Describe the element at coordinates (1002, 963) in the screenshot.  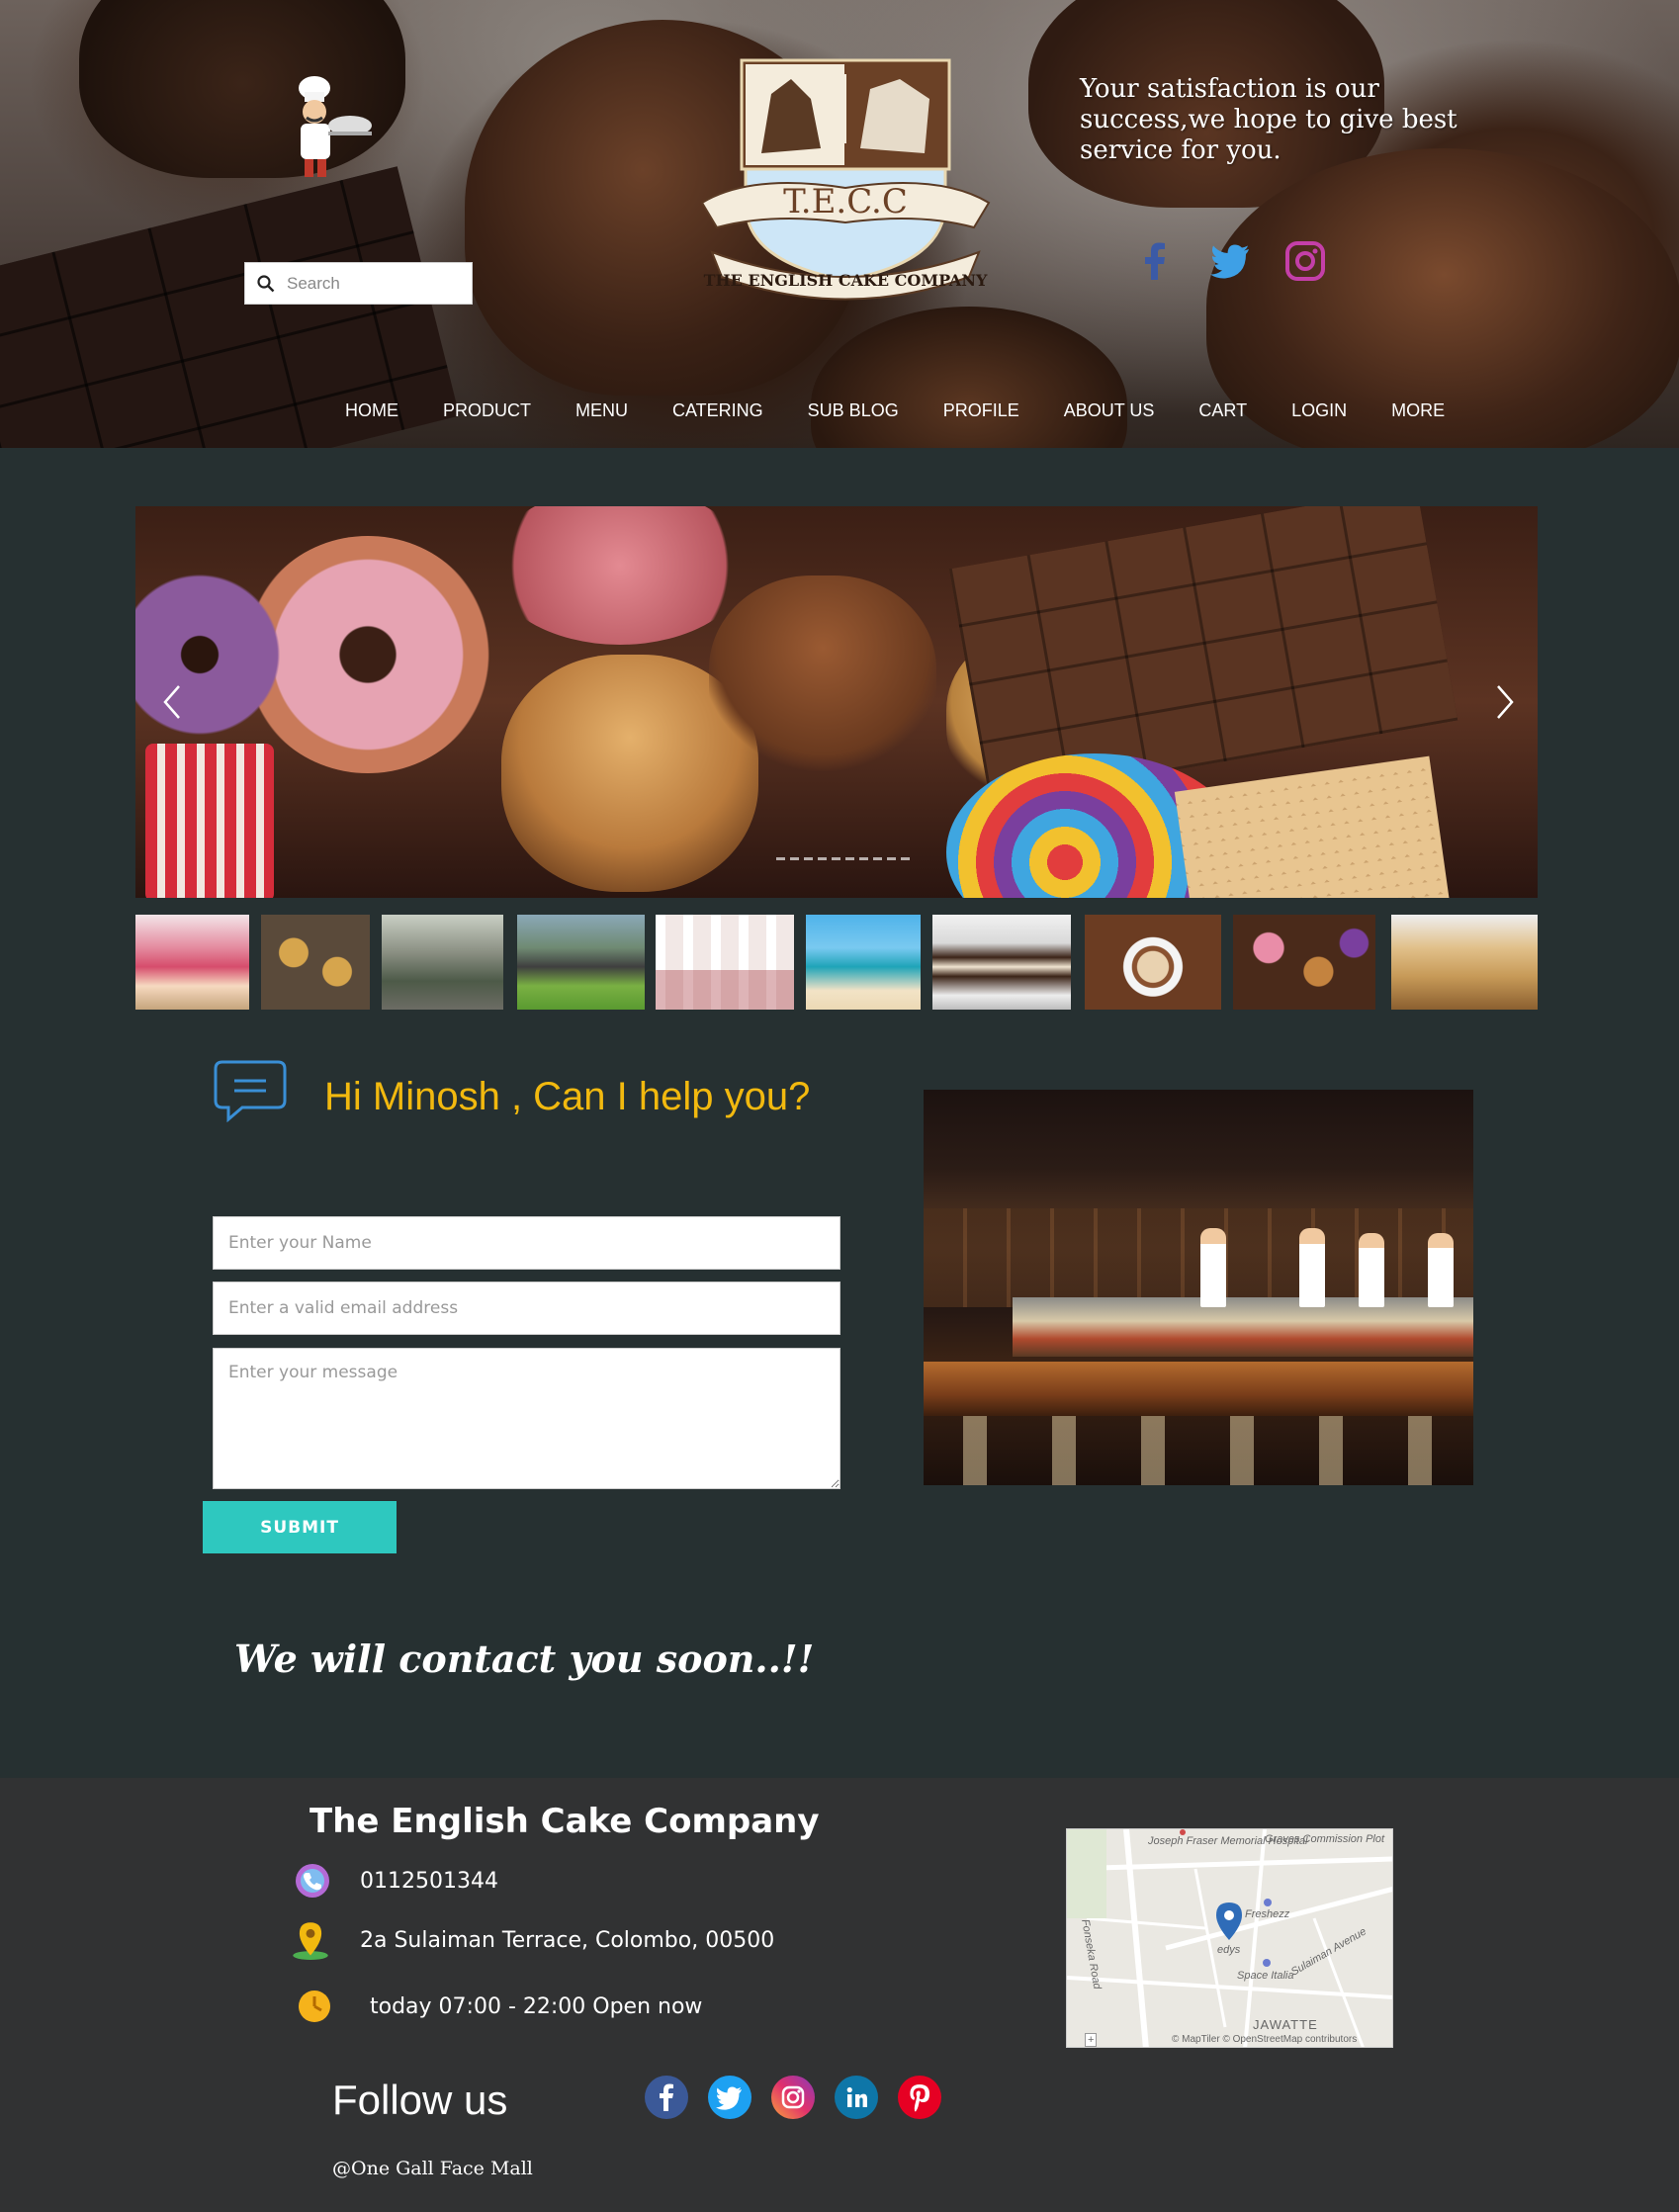
I see `thumbnail-layer-cake` at that location.